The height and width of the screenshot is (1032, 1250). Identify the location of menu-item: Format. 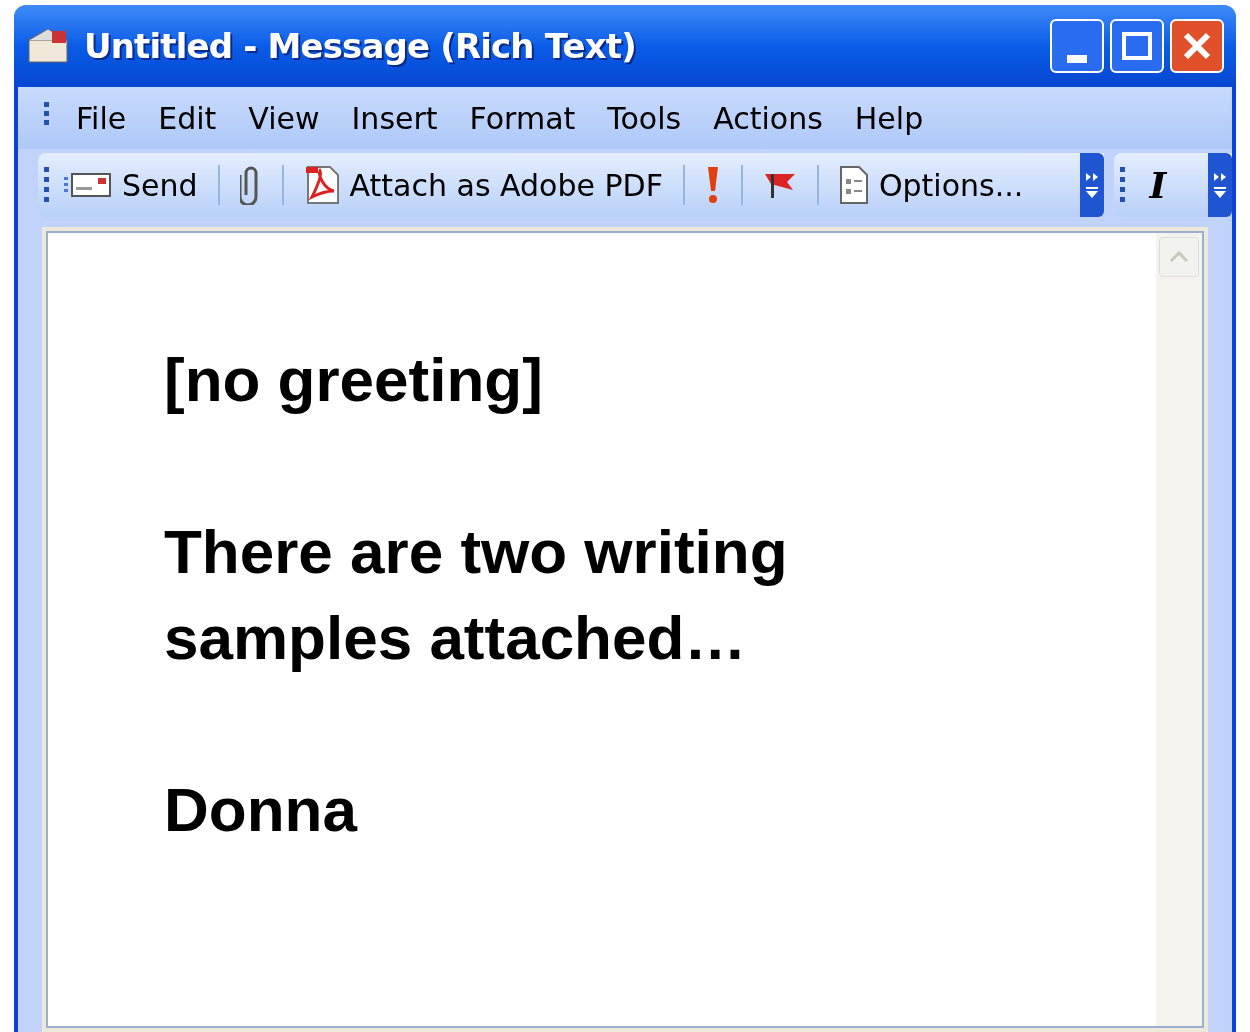
(522, 118).